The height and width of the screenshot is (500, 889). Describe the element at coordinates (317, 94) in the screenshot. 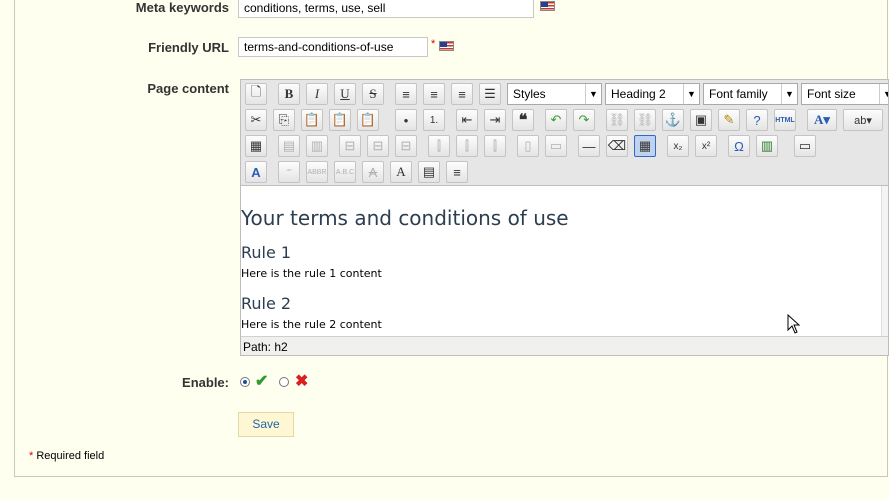

I see `italic-icon: I` at that location.